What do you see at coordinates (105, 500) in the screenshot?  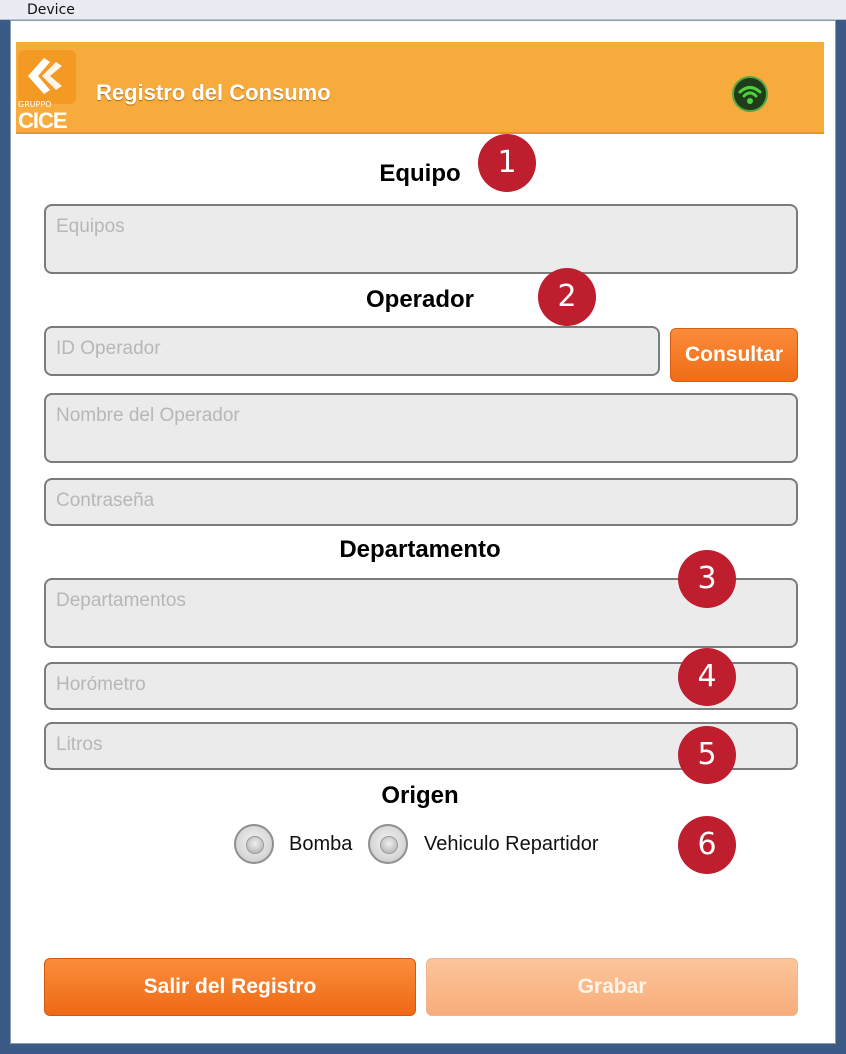 I see `password-placeholder: Contraseña` at bounding box center [105, 500].